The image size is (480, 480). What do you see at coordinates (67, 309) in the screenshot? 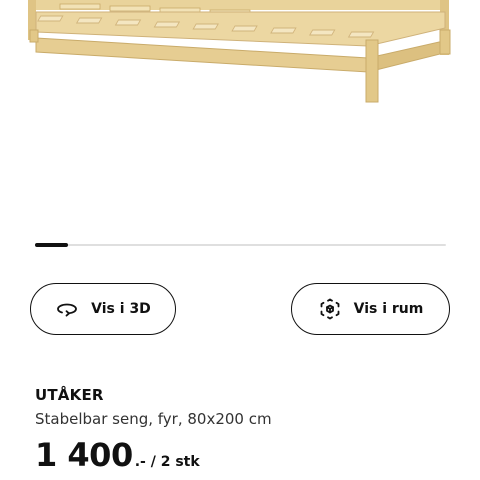
I see `rotate-3d-icon` at bounding box center [67, 309].